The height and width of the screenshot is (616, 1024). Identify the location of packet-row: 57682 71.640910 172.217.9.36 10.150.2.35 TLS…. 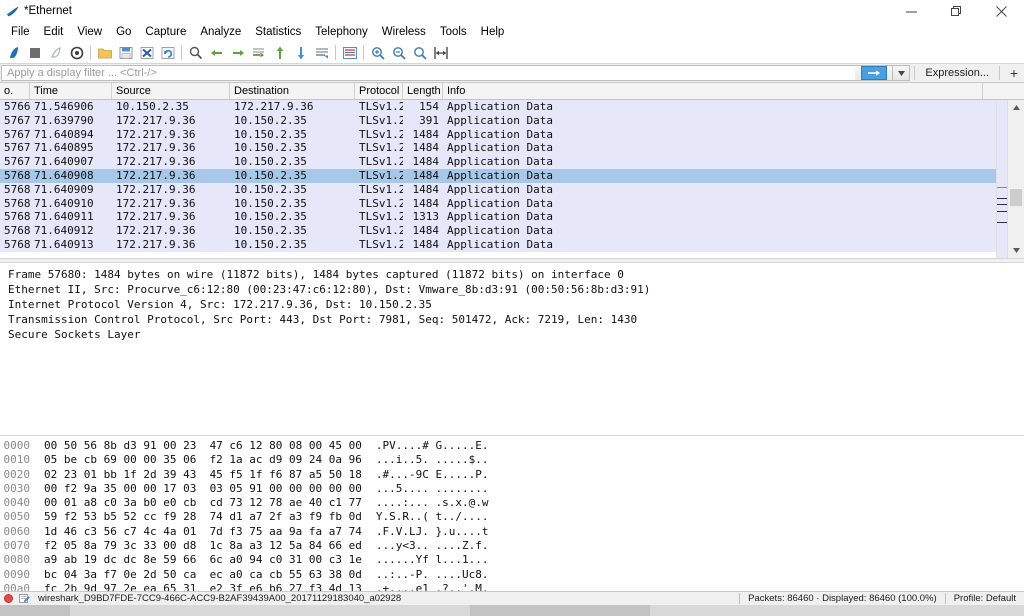
(503, 203).